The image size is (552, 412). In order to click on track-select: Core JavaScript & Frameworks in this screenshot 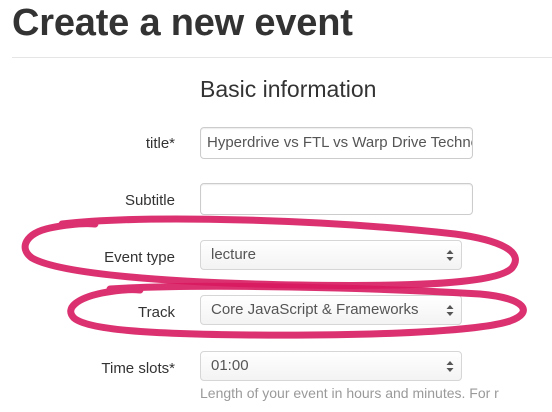, I will do `click(331, 310)`.